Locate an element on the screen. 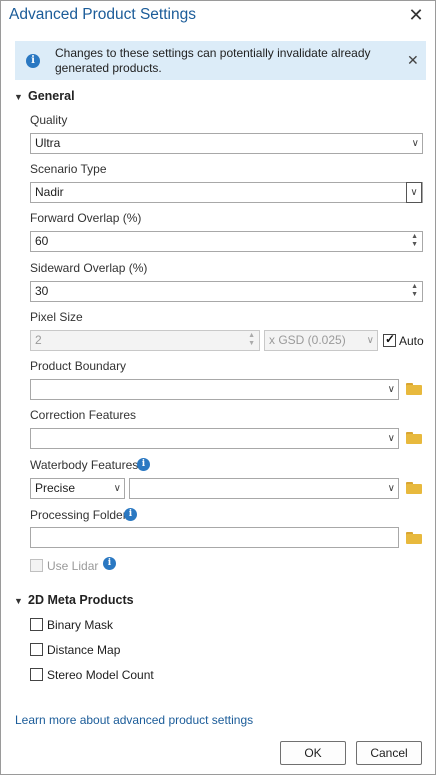 This screenshot has height=775, width=436. auto-checkbox is located at coordinates (389, 339).